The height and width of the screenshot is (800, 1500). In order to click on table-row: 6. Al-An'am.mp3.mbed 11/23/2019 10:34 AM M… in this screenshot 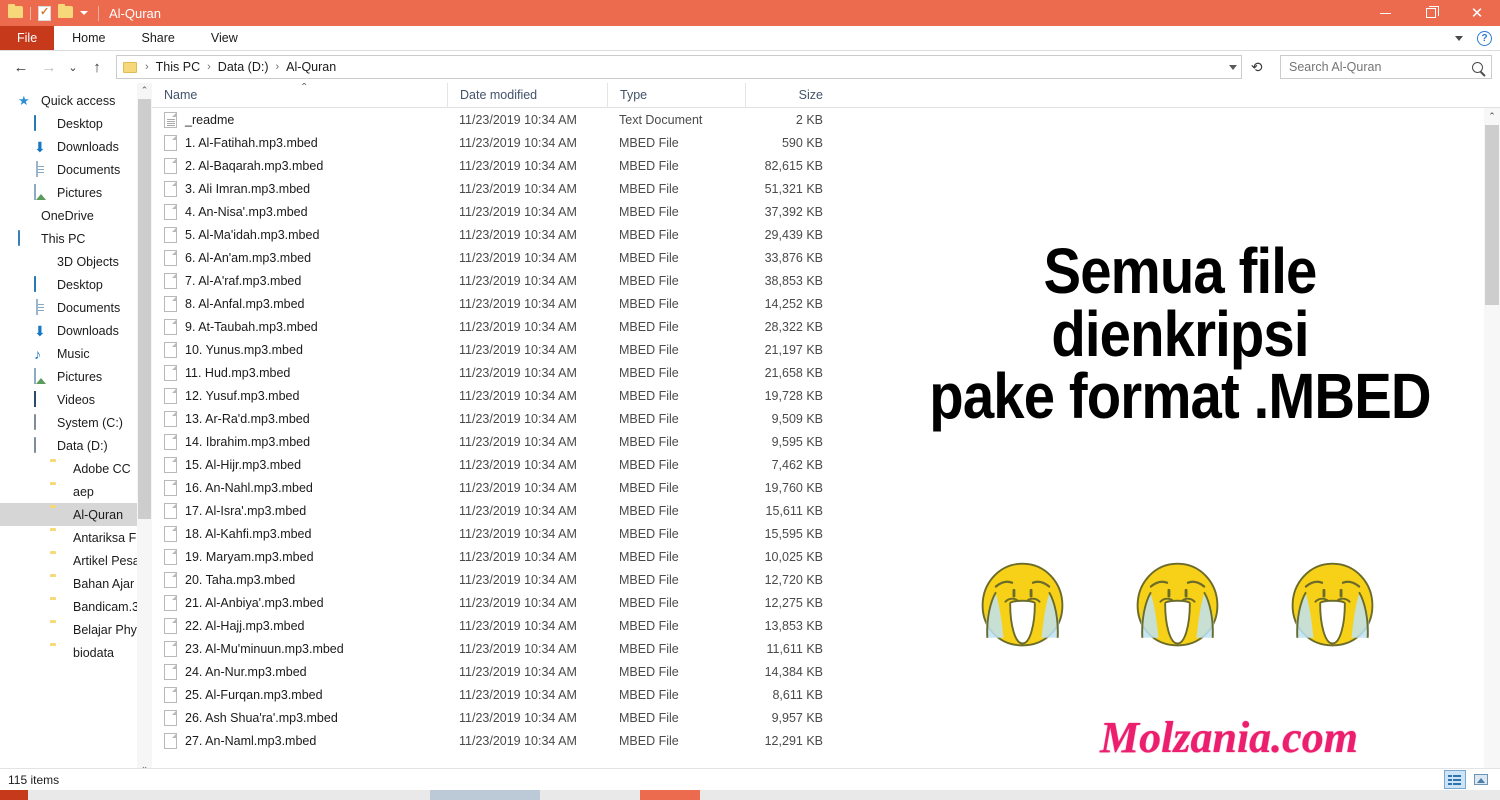, I will do `click(826, 257)`.